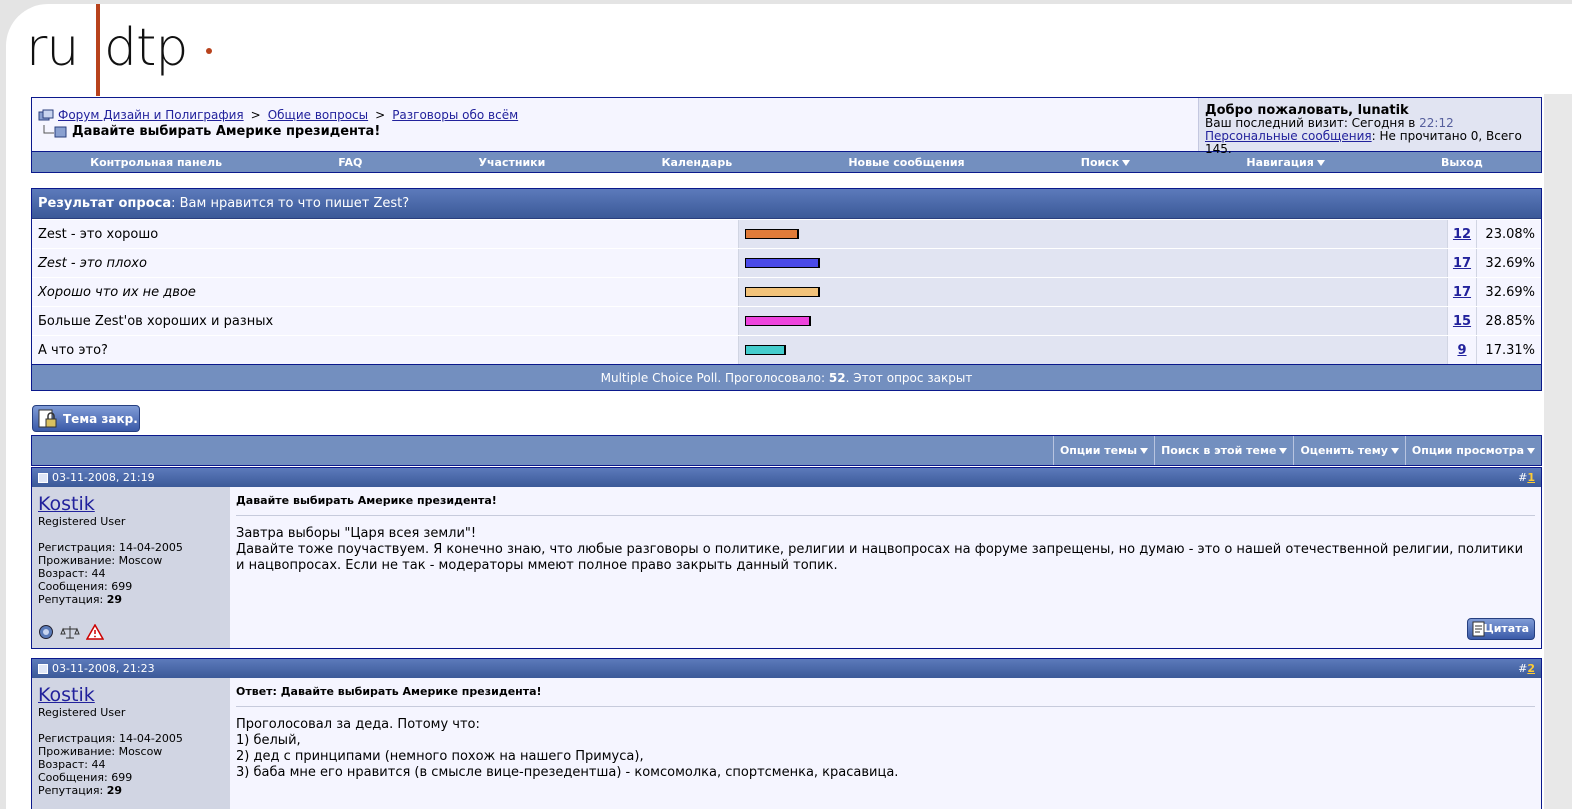 The image size is (1572, 809). What do you see at coordinates (350, 162) in the screenshot?
I see `menu-faq: FAQ` at bounding box center [350, 162].